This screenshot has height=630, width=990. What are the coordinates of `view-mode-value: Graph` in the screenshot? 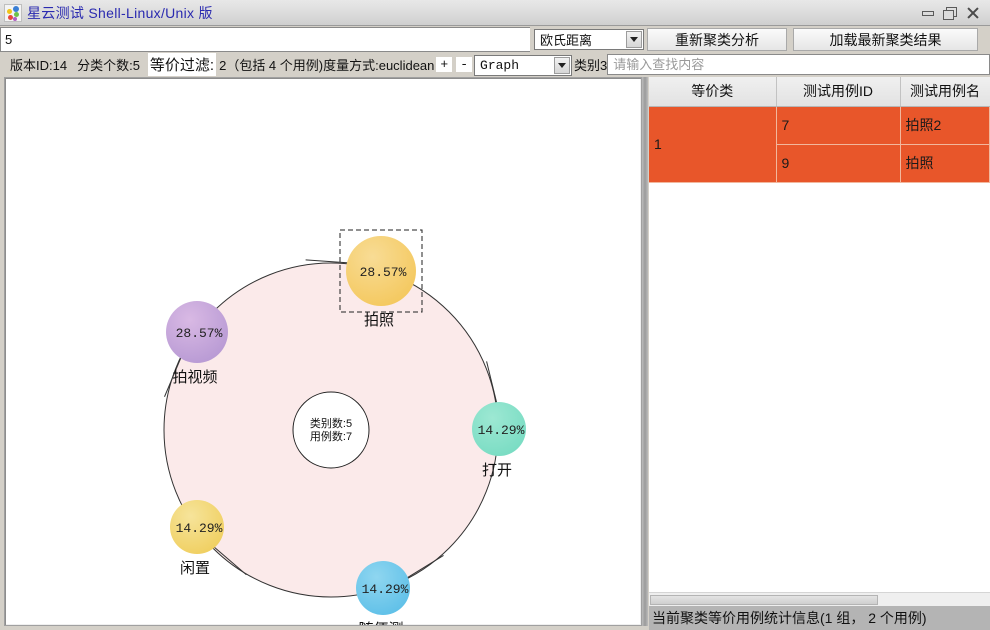 It's located at (500, 65).